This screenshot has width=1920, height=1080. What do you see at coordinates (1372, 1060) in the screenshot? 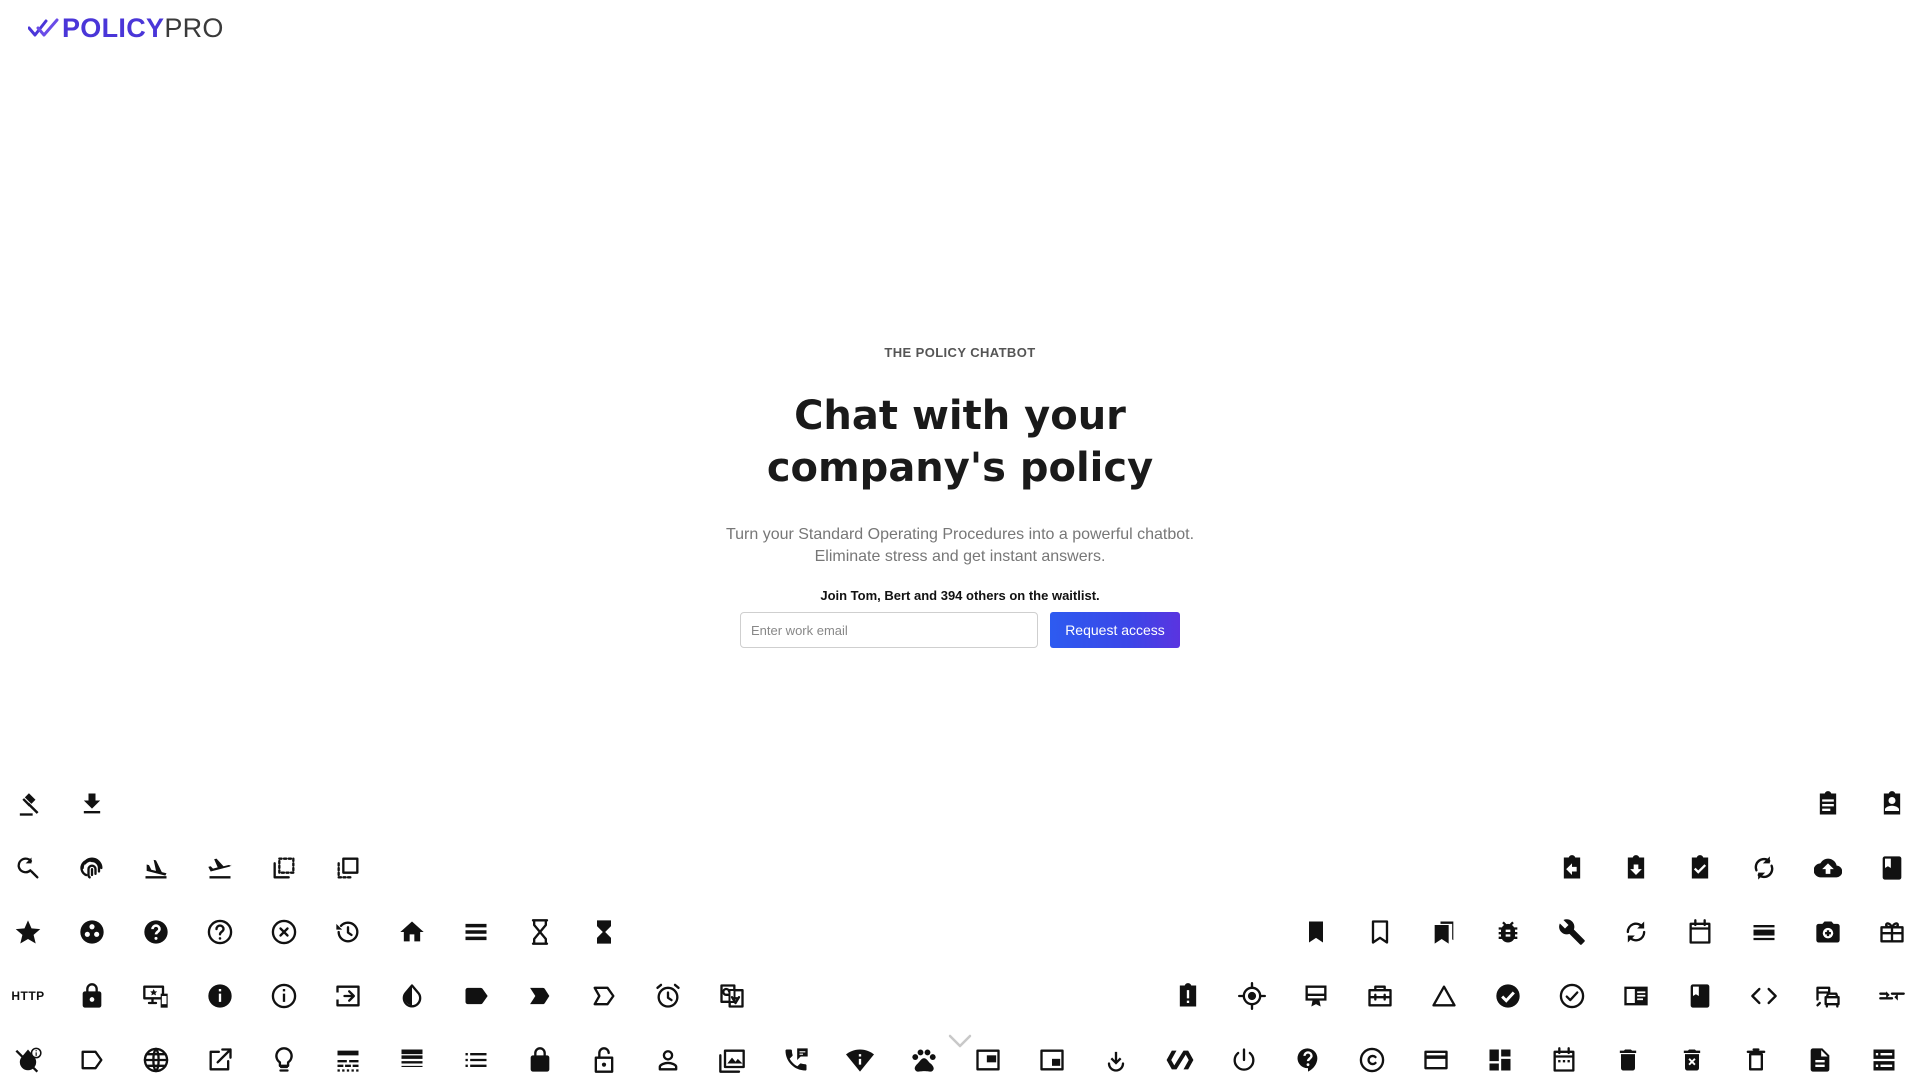
I see `copyright-icon` at bounding box center [1372, 1060].